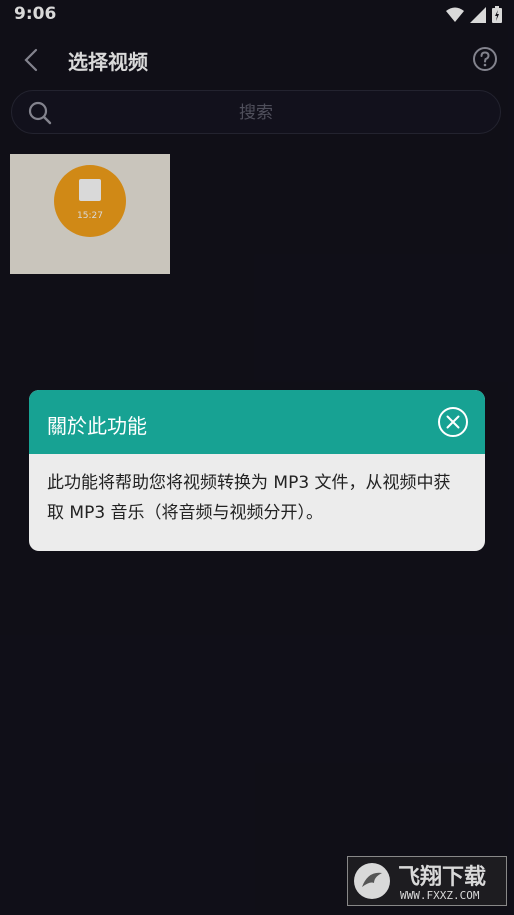 The height and width of the screenshot is (915, 514). Describe the element at coordinates (440, 895) in the screenshot. I see `watermark-url: WWW.FXXZ.COM` at that location.